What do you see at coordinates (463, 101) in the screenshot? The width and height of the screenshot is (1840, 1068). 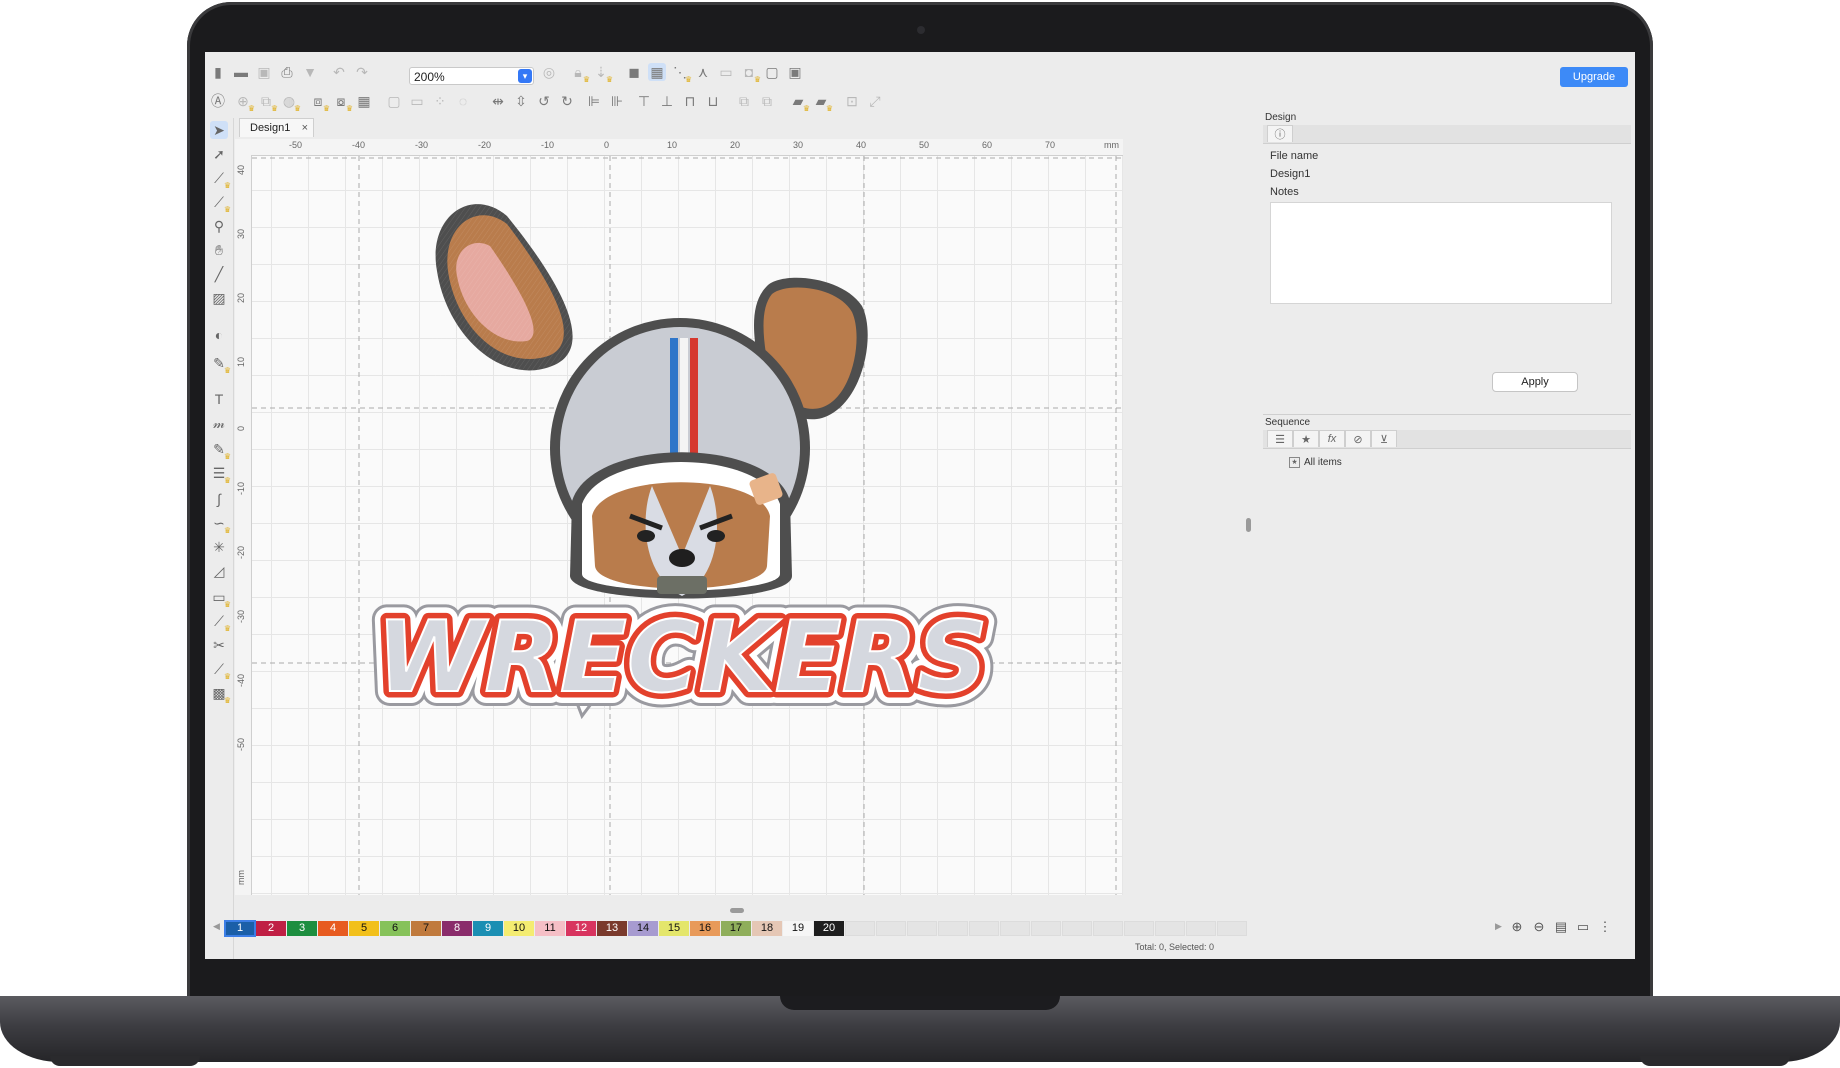 I see `lasso-icon: ◌` at bounding box center [463, 101].